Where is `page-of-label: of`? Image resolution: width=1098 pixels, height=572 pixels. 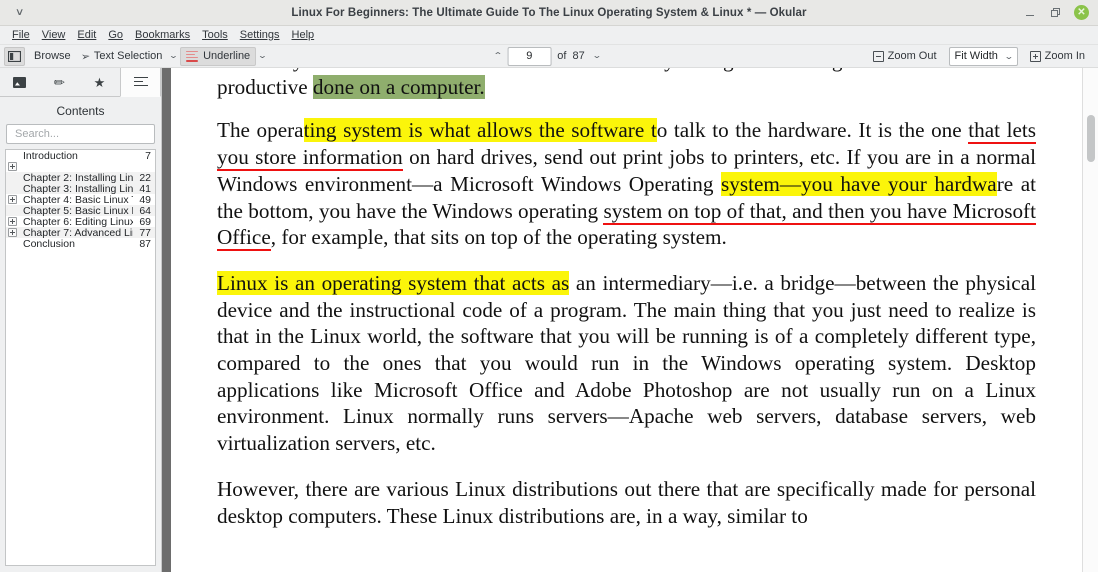
page-of-label: of is located at coordinates (562, 56).